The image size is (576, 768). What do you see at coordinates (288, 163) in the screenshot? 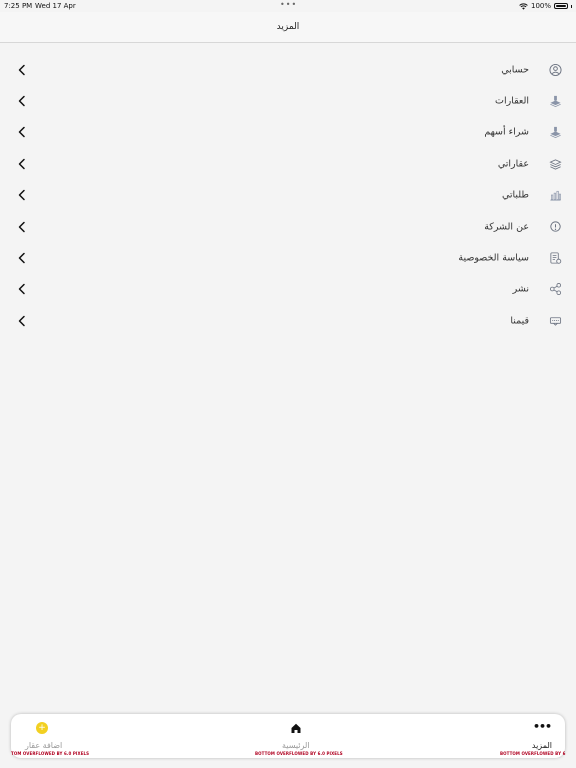
I see `menu-item-my-properties: عقاراتي` at bounding box center [288, 163].